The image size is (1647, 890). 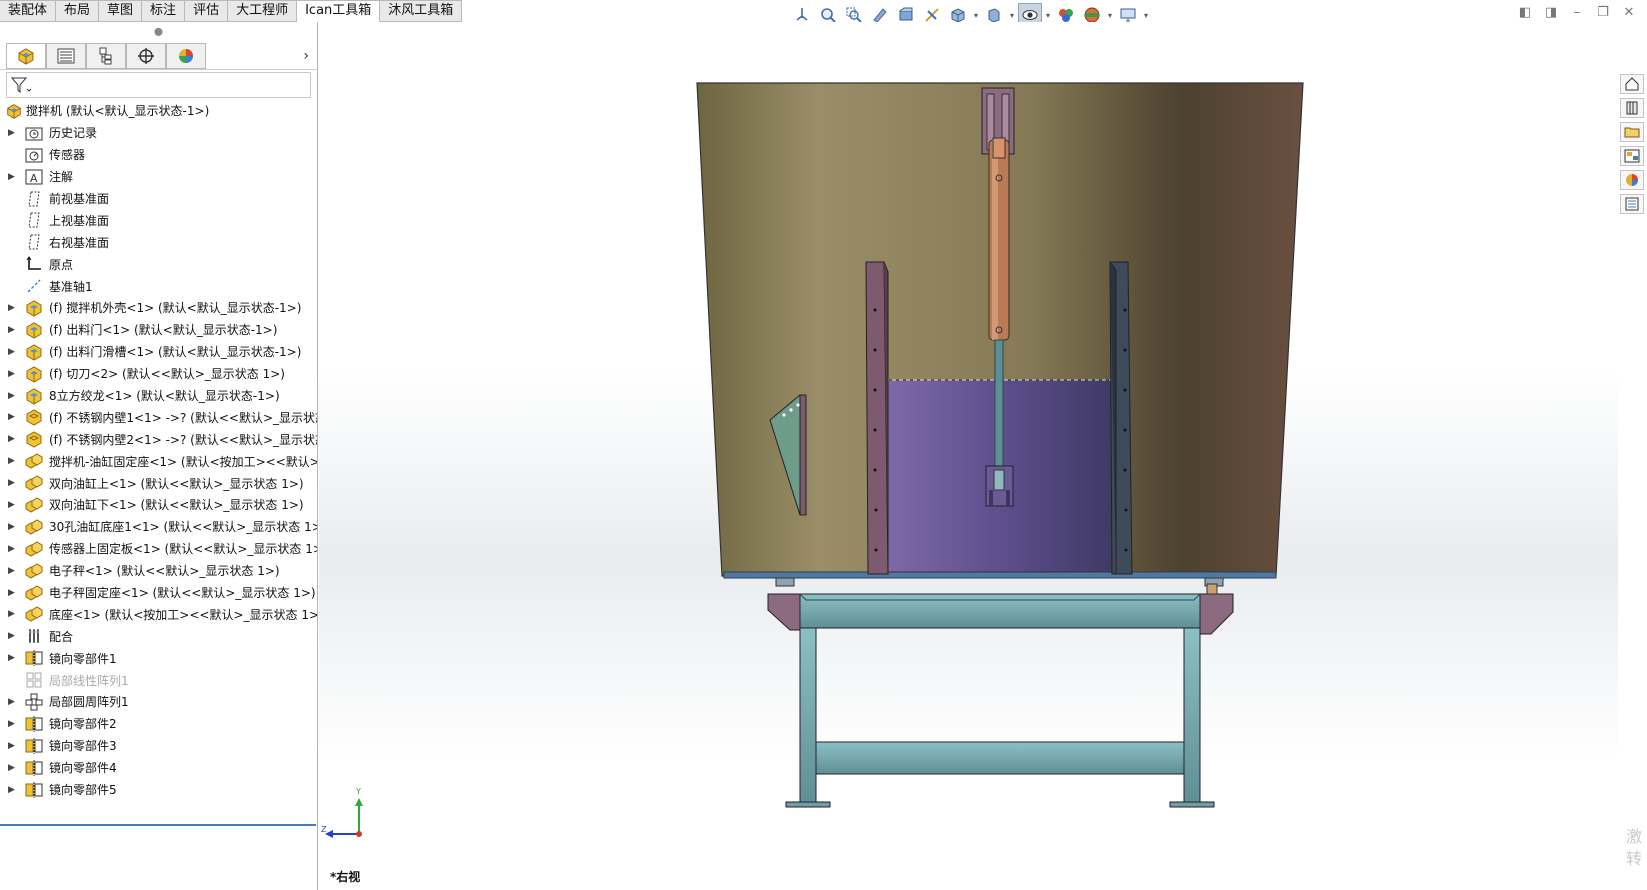 I want to click on mirror-component-icon, so click(x=34, y=790).